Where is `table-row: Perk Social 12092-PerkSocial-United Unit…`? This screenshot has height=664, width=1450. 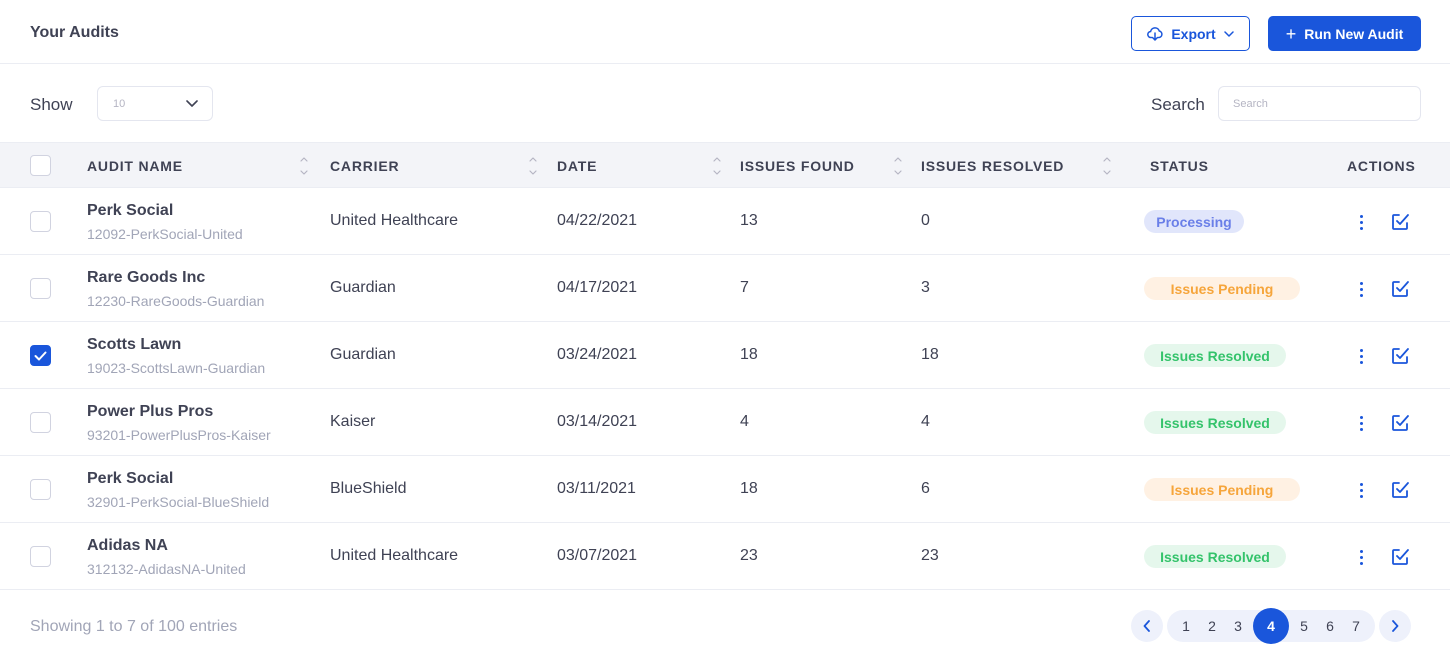 table-row: Perk Social 12092-PerkSocial-United Unit… is located at coordinates (725, 221).